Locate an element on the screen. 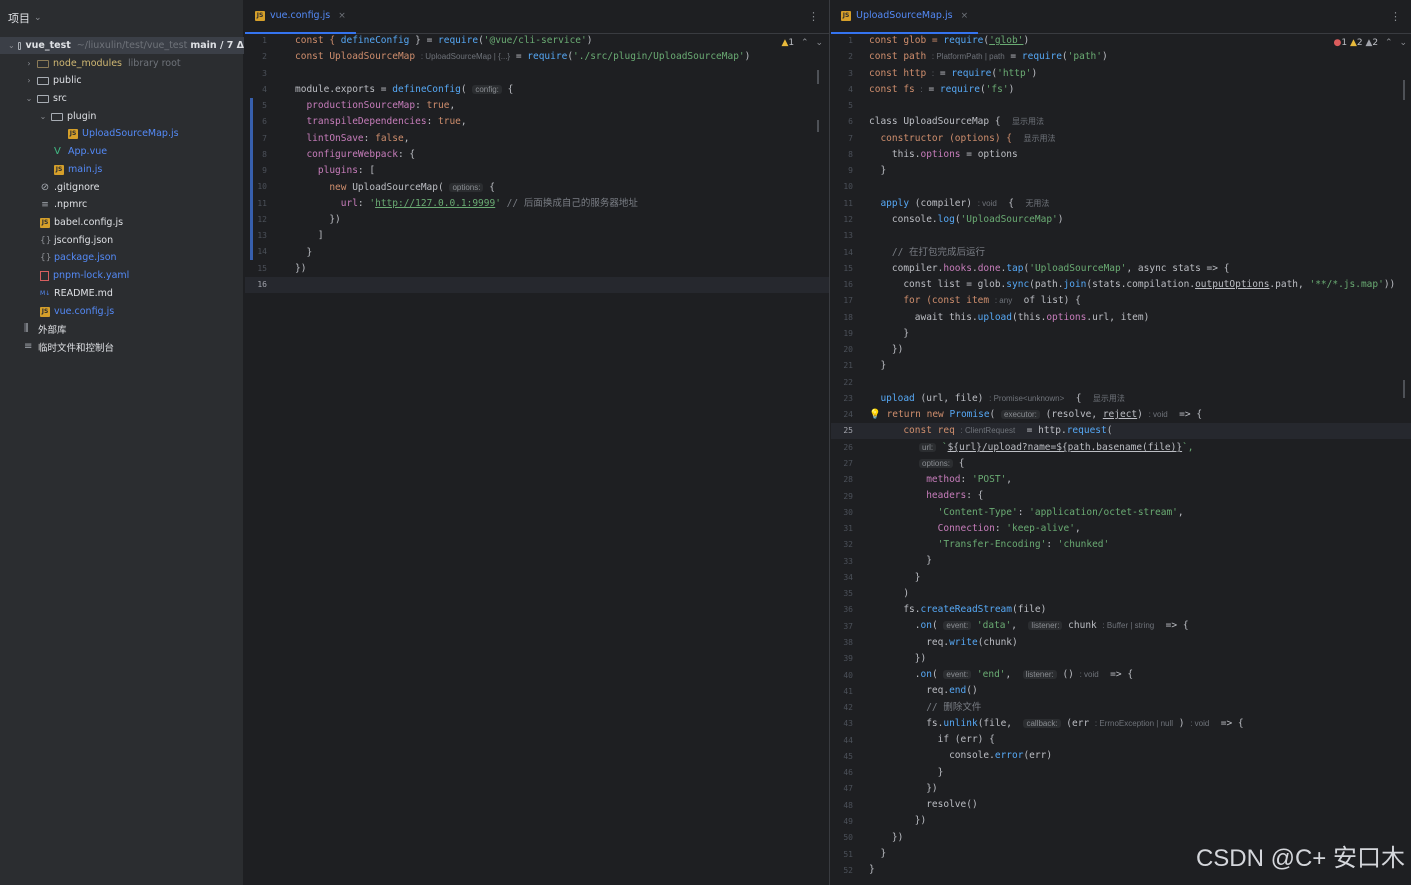  line-number: 25 is located at coordinates (843, 430).